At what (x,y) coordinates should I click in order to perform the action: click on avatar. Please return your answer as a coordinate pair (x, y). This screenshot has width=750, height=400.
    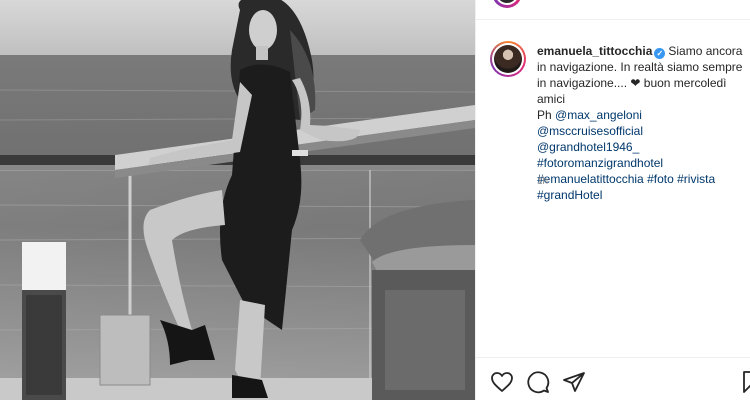
    Looking at the image, I should click on (508, 59).